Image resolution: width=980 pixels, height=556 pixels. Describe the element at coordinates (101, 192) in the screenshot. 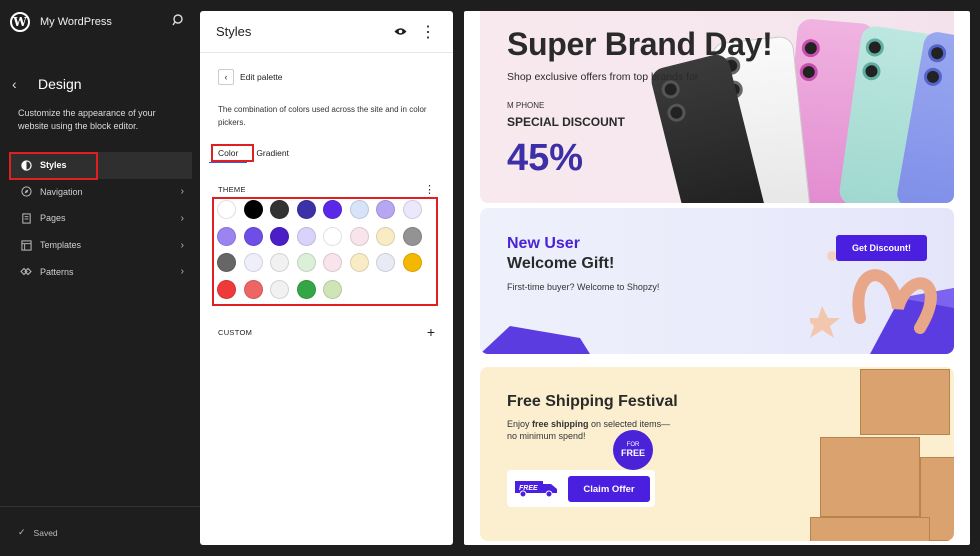

I see `nav-item-navigation: Navigation ›` at that location.